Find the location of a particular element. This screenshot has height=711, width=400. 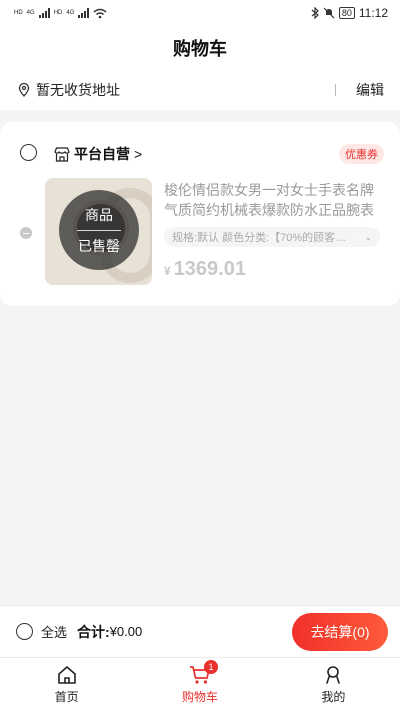

bluetooth-icon is located at coordinates (315, 13).